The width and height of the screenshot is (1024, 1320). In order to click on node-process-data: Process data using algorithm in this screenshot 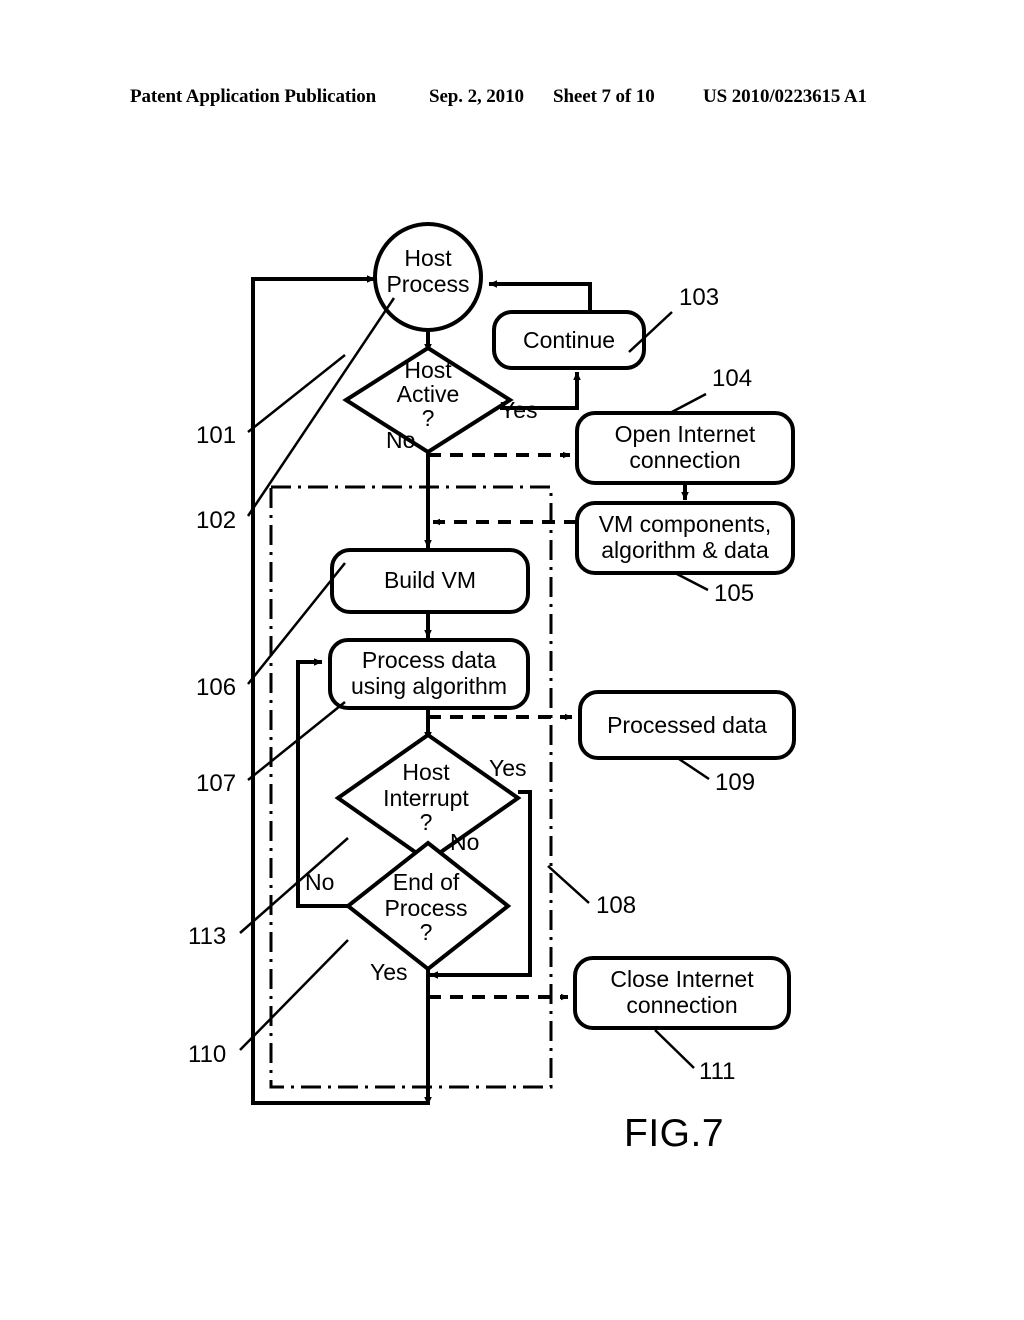, I will do `click(429, 674)`.